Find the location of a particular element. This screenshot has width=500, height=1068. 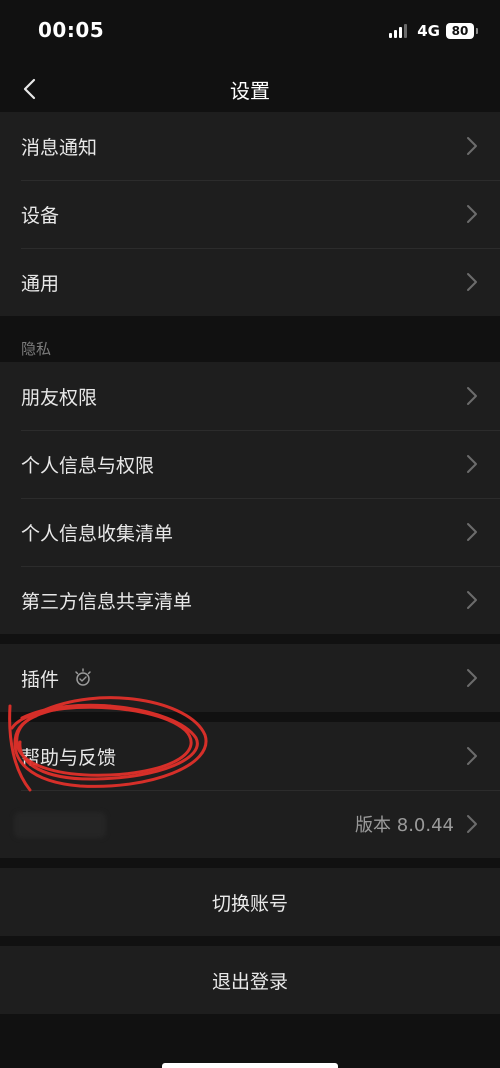

nav-bar: 设置 is located at coordinates (250, 89).